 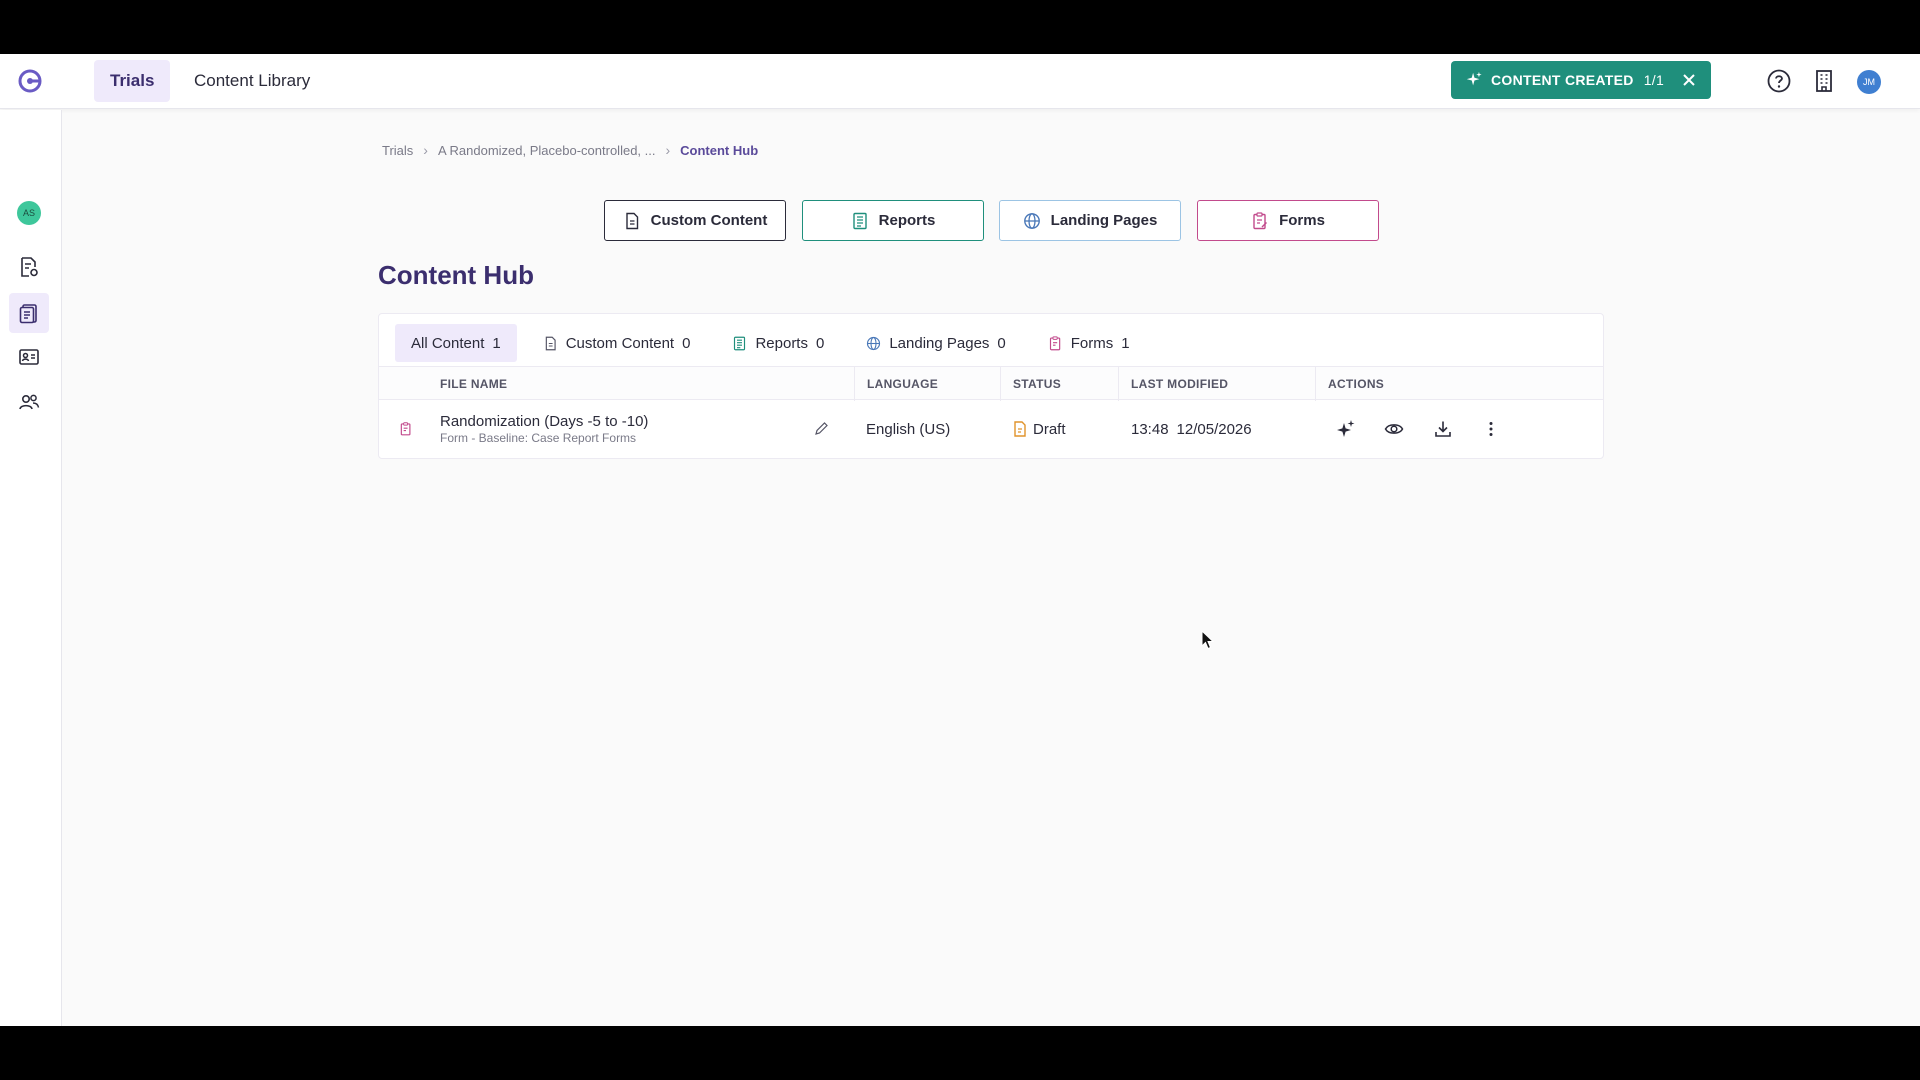 I want to click on draft-icon, so click(x=1020, y=429).